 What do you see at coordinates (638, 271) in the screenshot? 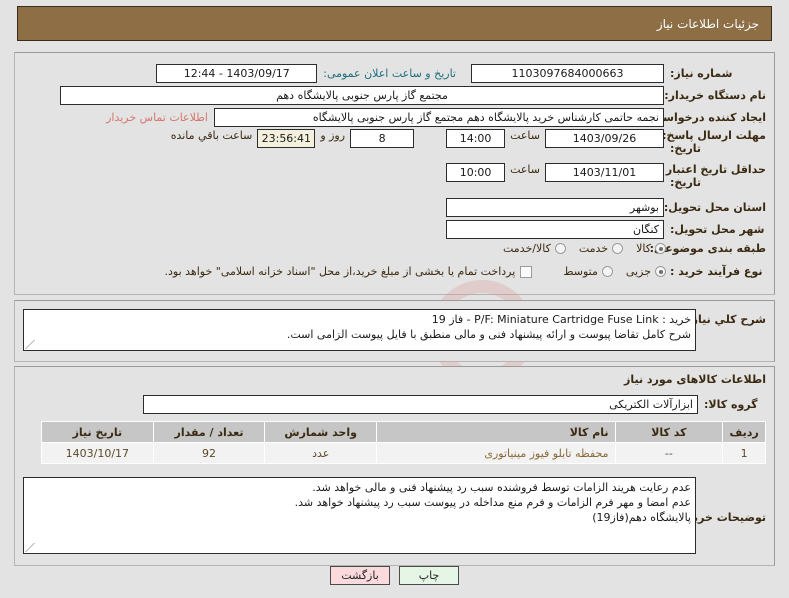
I see `radio-process-jozyi-label: جزیی` at bounding box center [638, 271].